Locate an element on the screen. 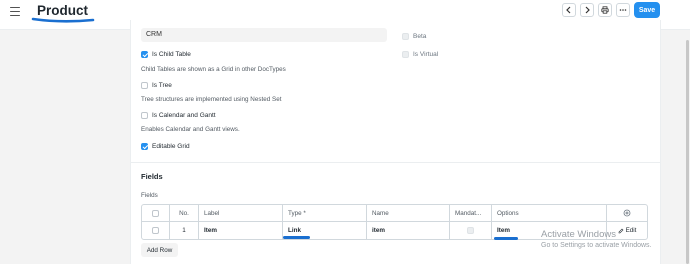 The width and height of the screenshot is (690, 264). more-actions-button is located at coordinates (623, 10).